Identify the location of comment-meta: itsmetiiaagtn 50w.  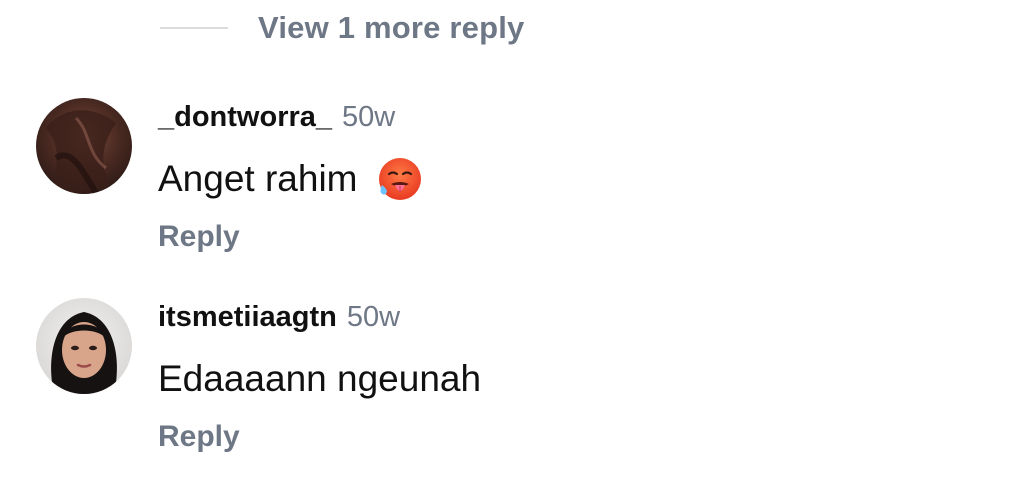
(580, 317).